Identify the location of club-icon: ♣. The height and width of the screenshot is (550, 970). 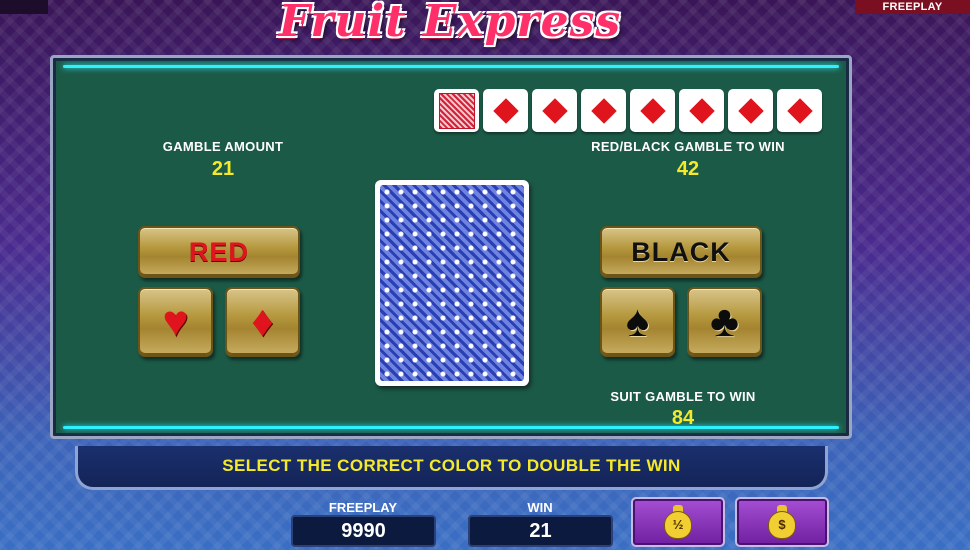
(724, 321).